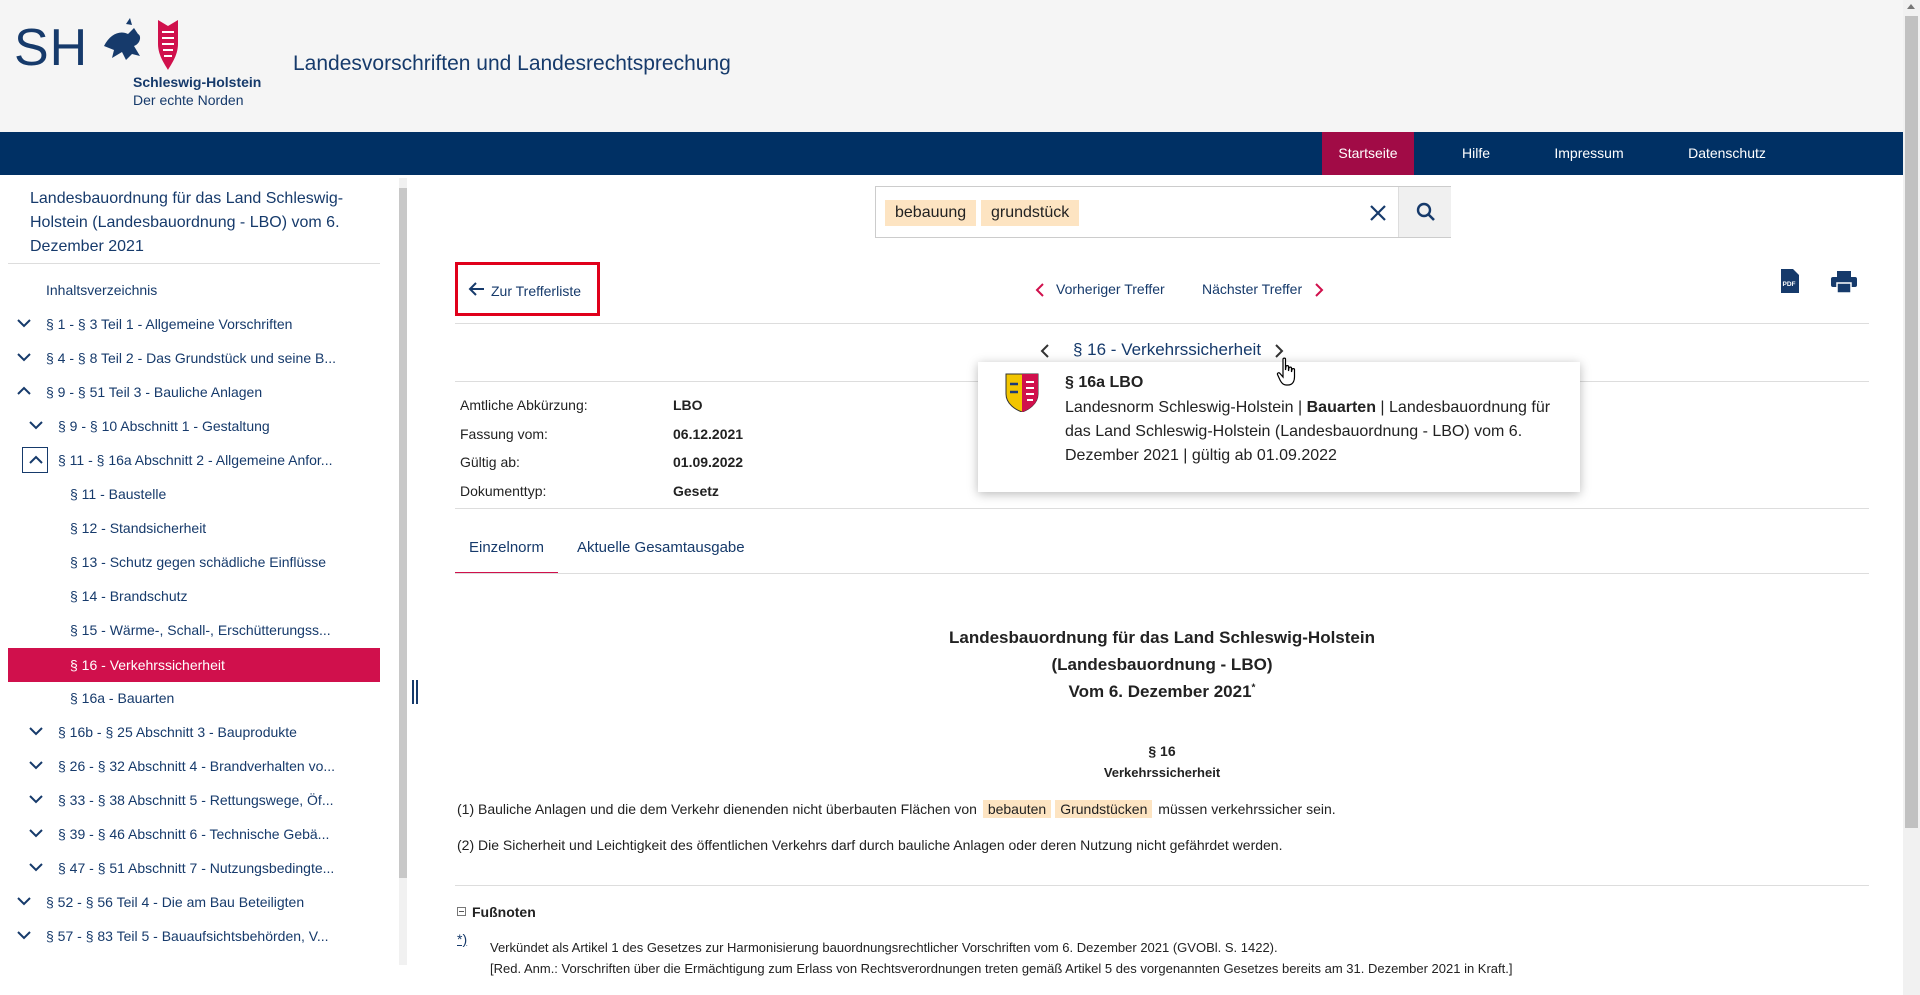 Image resolution: width=1920 pixels, height=995 pixels. Describe the element at coordinates (1844, 282) in the screenshot. I see `print-icon` at that location.